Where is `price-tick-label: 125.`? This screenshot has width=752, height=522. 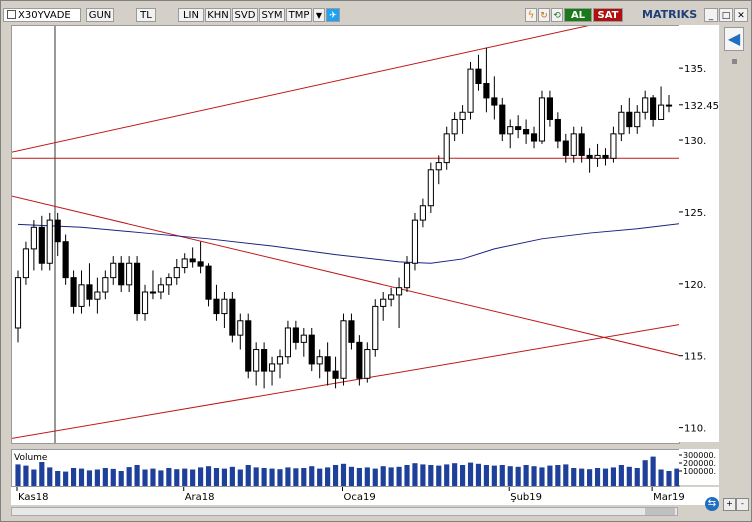
price-tick-label: 125. is located at coordinates (695, 213).